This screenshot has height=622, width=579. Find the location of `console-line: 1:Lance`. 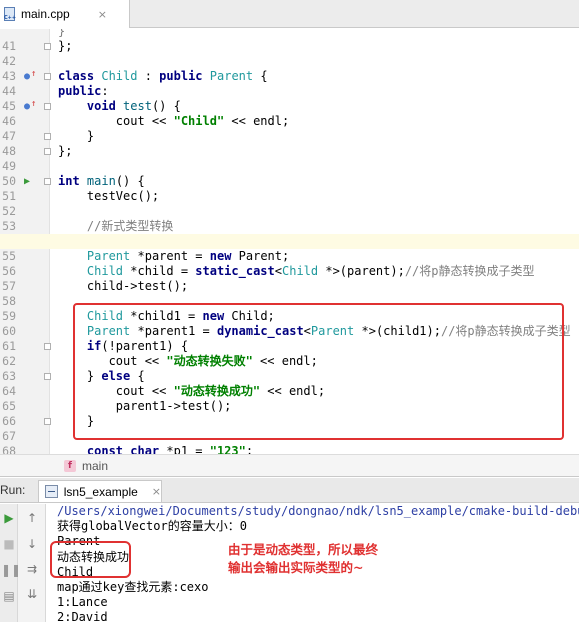

console-line: 1:Lance is located at coordinates (82, 602).